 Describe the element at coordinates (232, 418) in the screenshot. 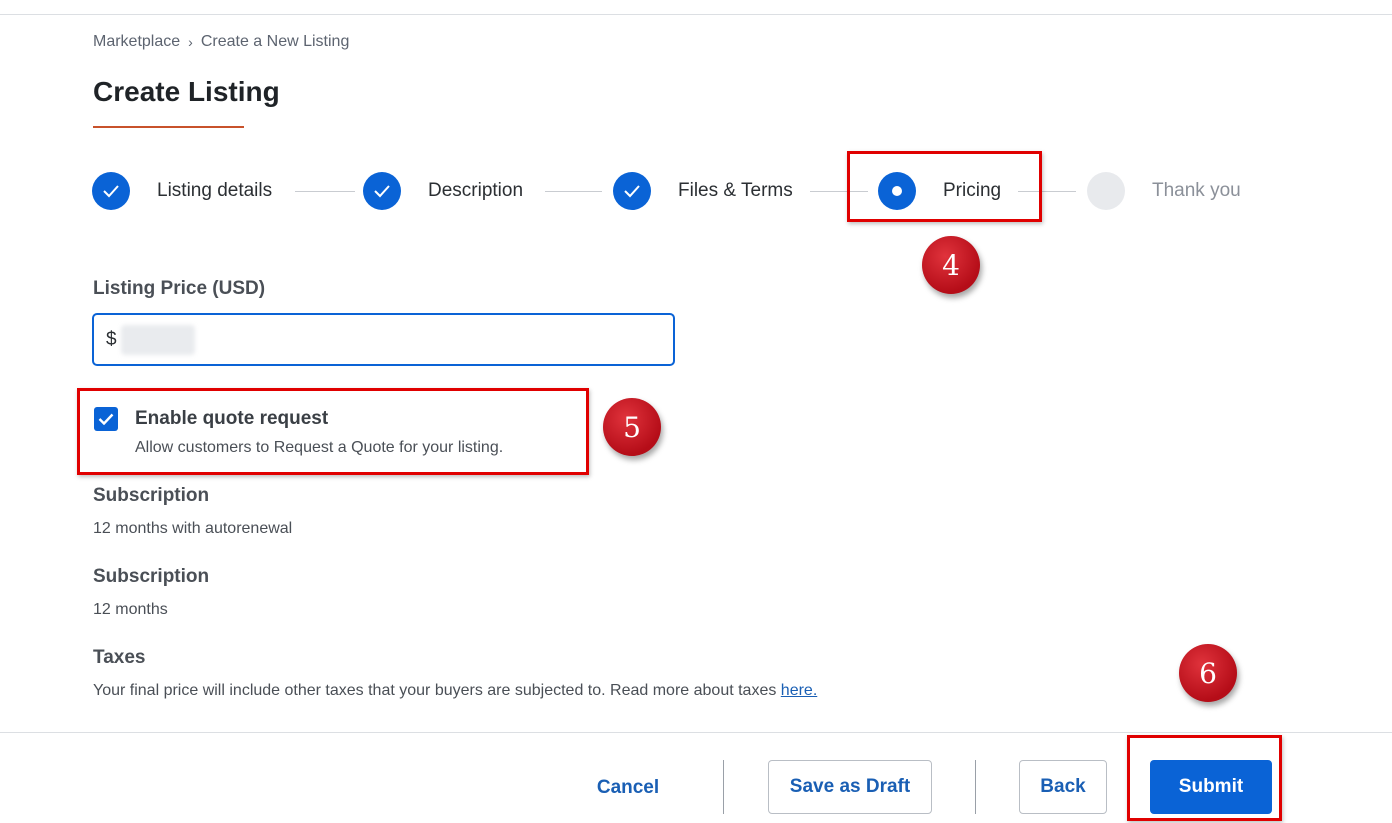

I see `enable-quote-title: Enable quote request` at that location.